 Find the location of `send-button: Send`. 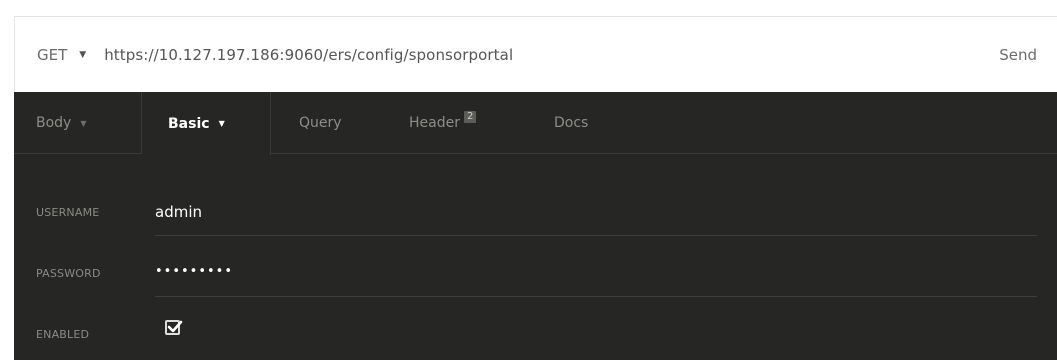

send-button: Send is located at coordinates (1018, 55).